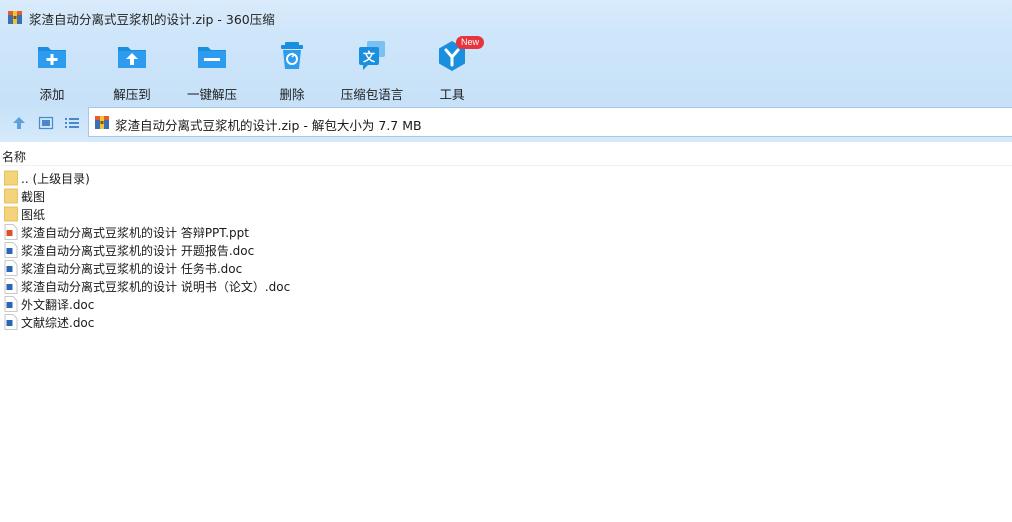 This screenshot has width=1012, height=522. Describe the element at coordinates (135, 233) in the screenshot. I see `file-name: 浆渣自动分离式豆浆机的设计 答辩PPT.ppt` at that location.